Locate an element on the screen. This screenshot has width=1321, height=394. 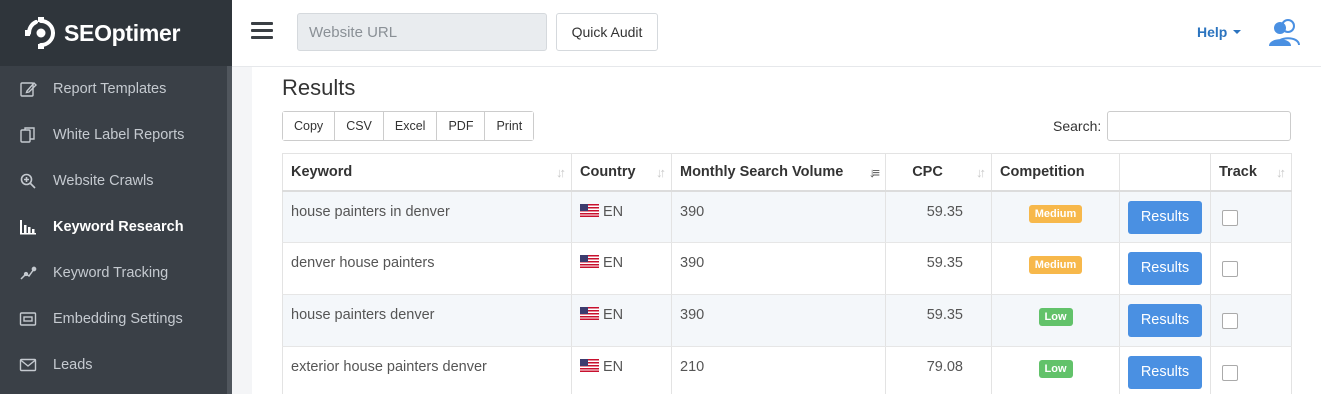
sidebar-item-leads: Leads is located at coordinates (116, 365).